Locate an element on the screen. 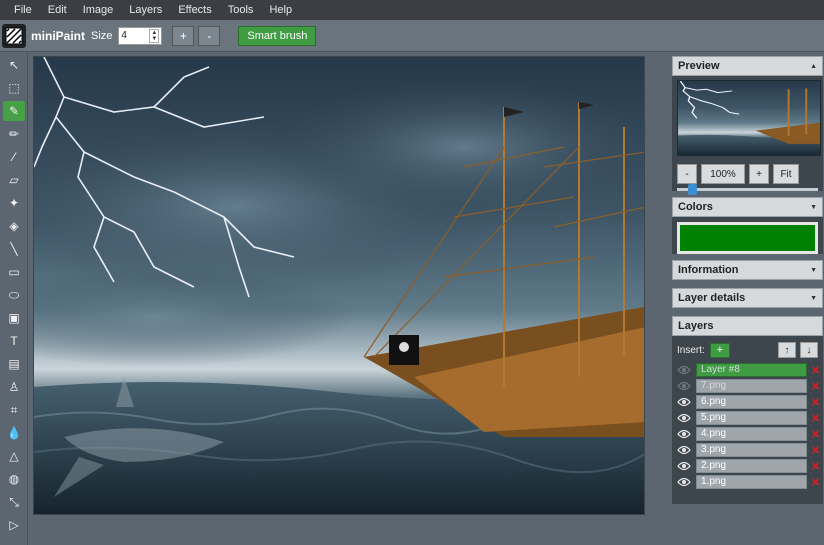  magic-brush-tool: ✎ is located at coordinates (14, 111).